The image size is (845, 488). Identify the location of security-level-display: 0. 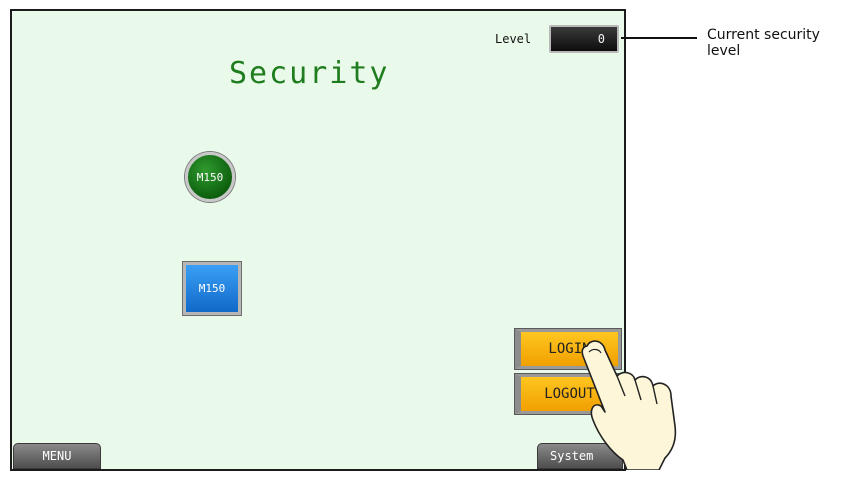
(584, 39).